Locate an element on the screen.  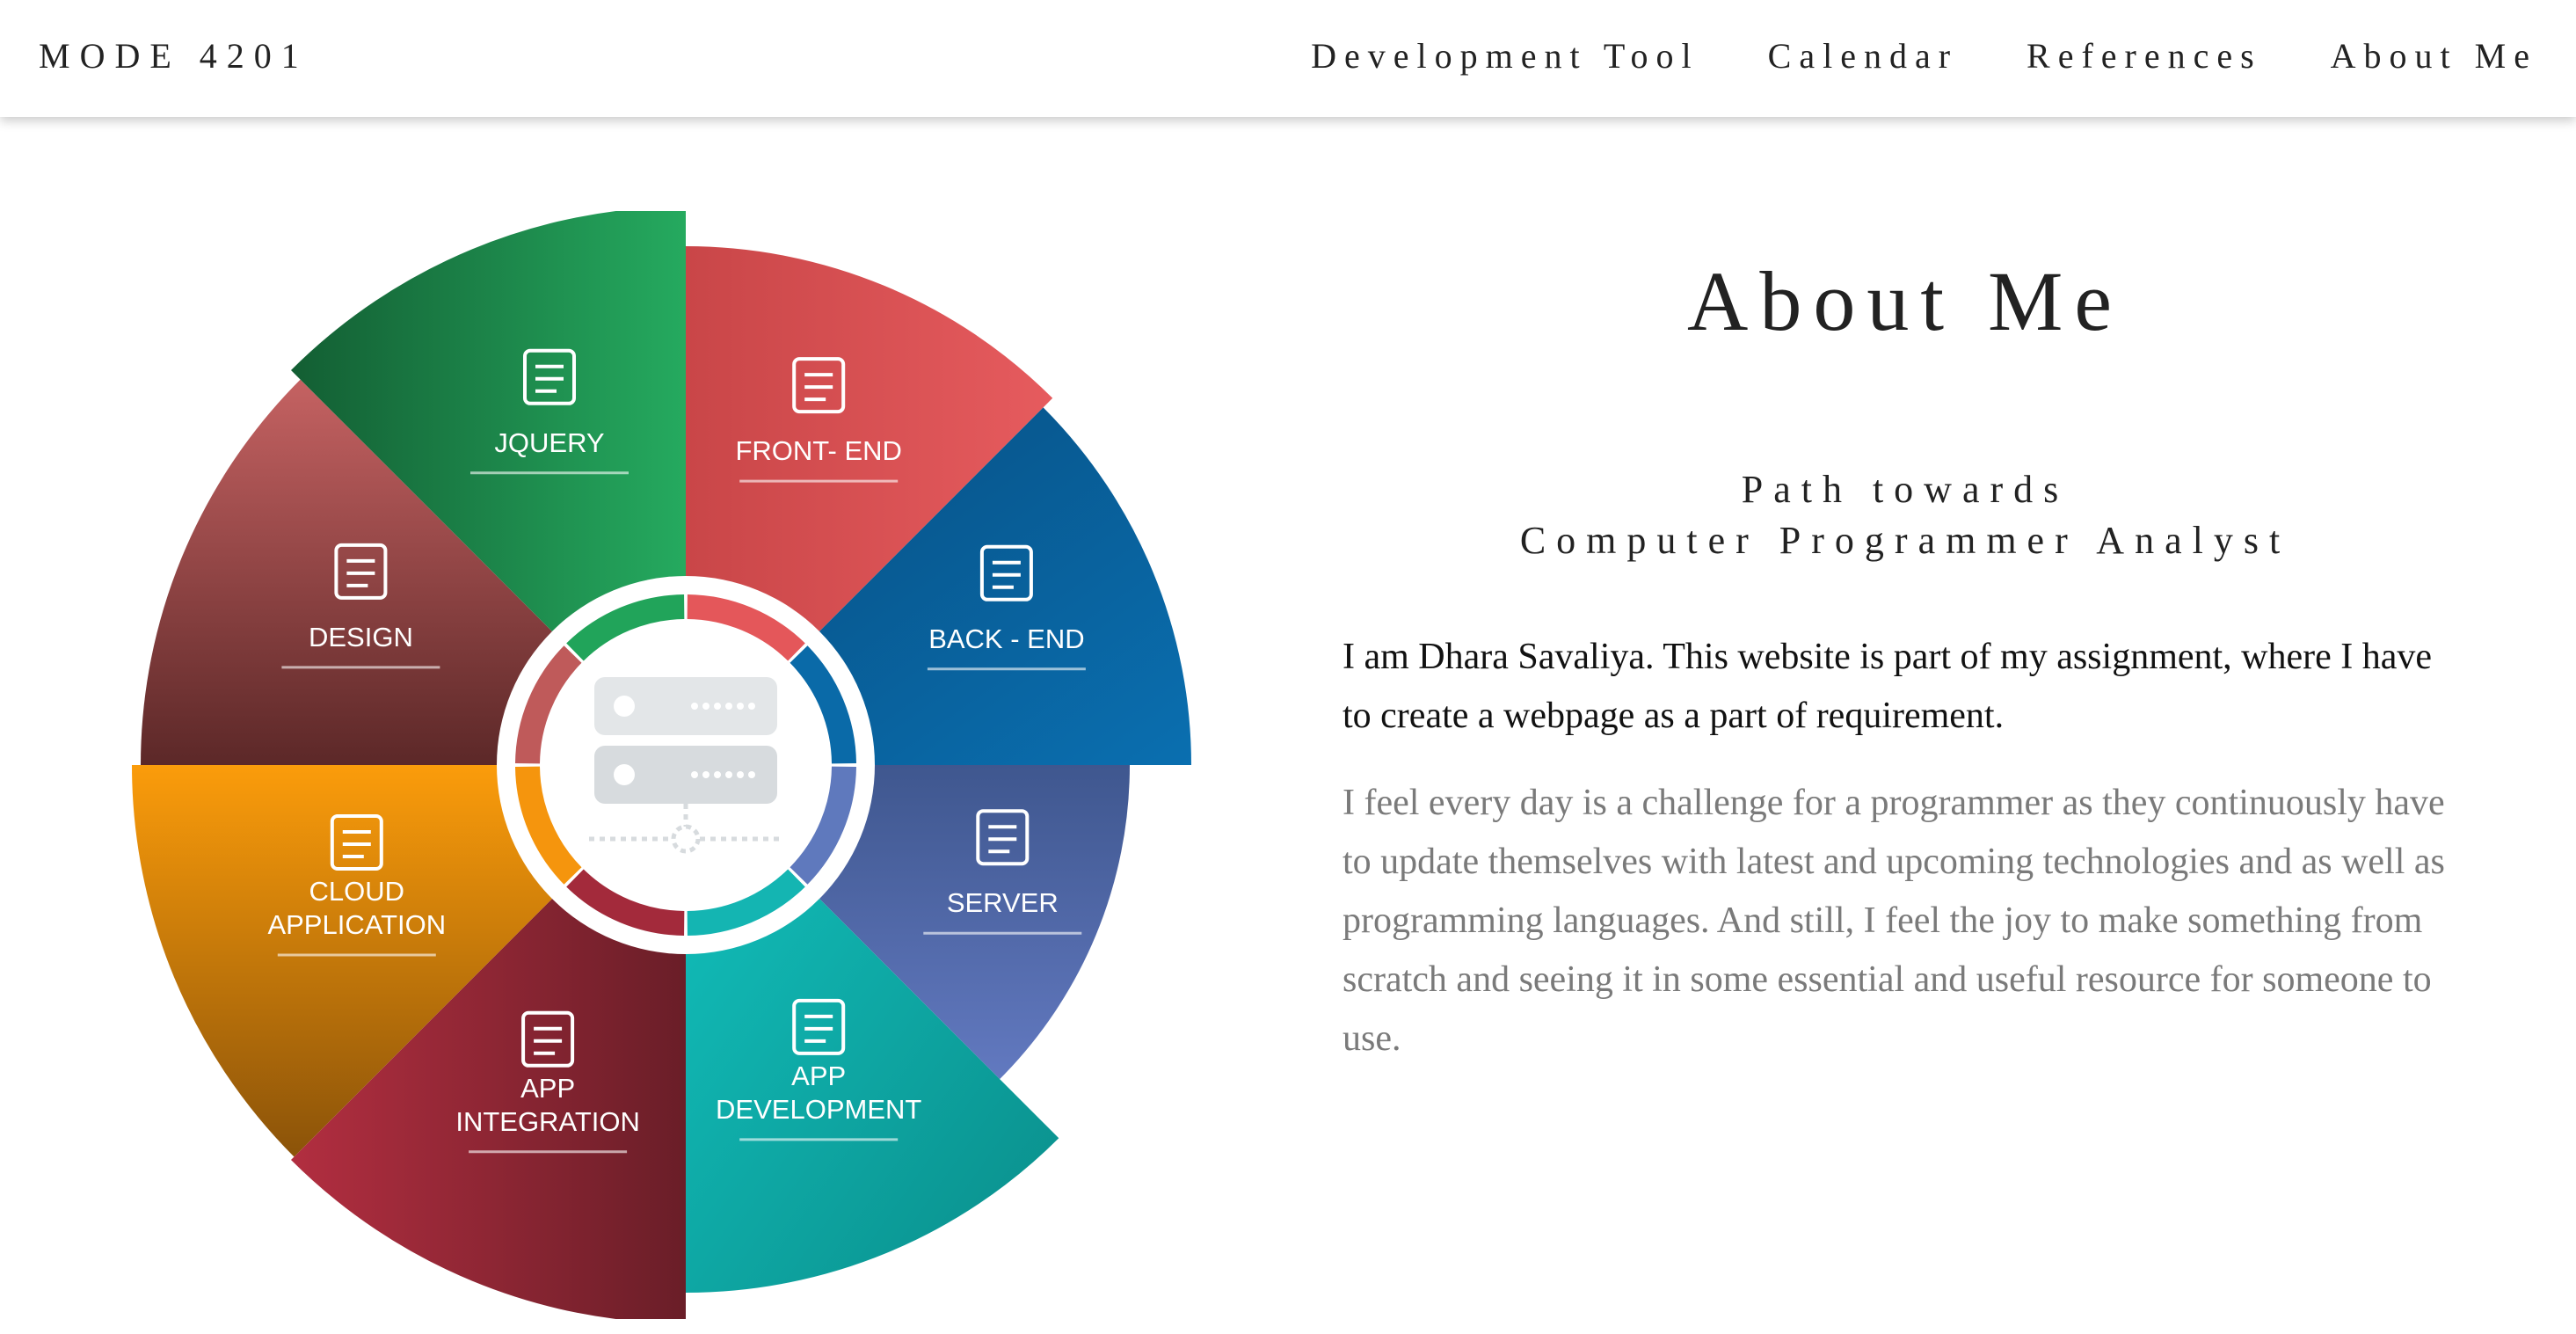
page-title: About Me is located at coordinates (1905, 301).